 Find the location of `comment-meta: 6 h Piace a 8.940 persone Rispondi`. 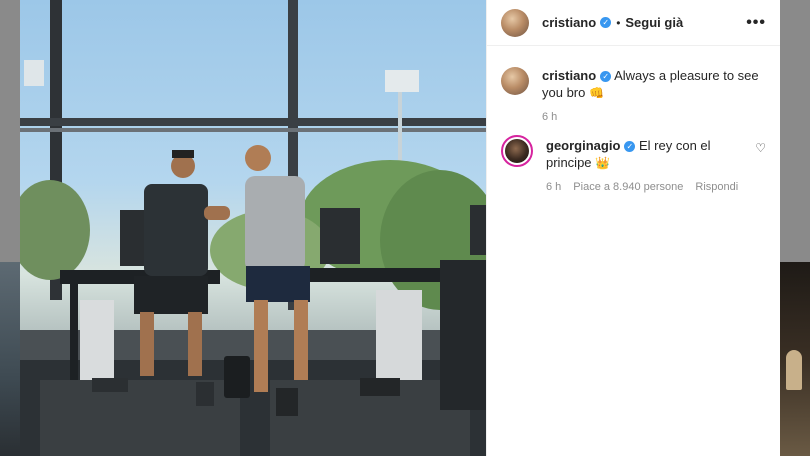

comment-meta: 6 h Piace a 8.940 persone Rispondi is located at coordinates (650, 187).